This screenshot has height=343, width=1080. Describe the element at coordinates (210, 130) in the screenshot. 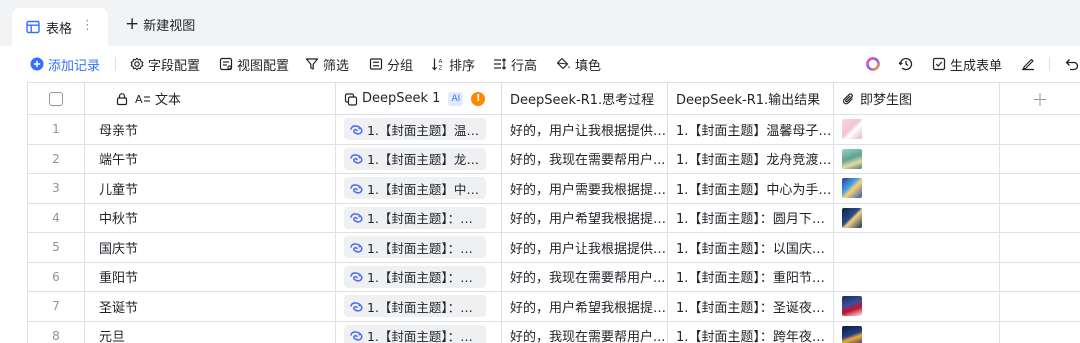

I see `text-cell: 母亲节` at that location.